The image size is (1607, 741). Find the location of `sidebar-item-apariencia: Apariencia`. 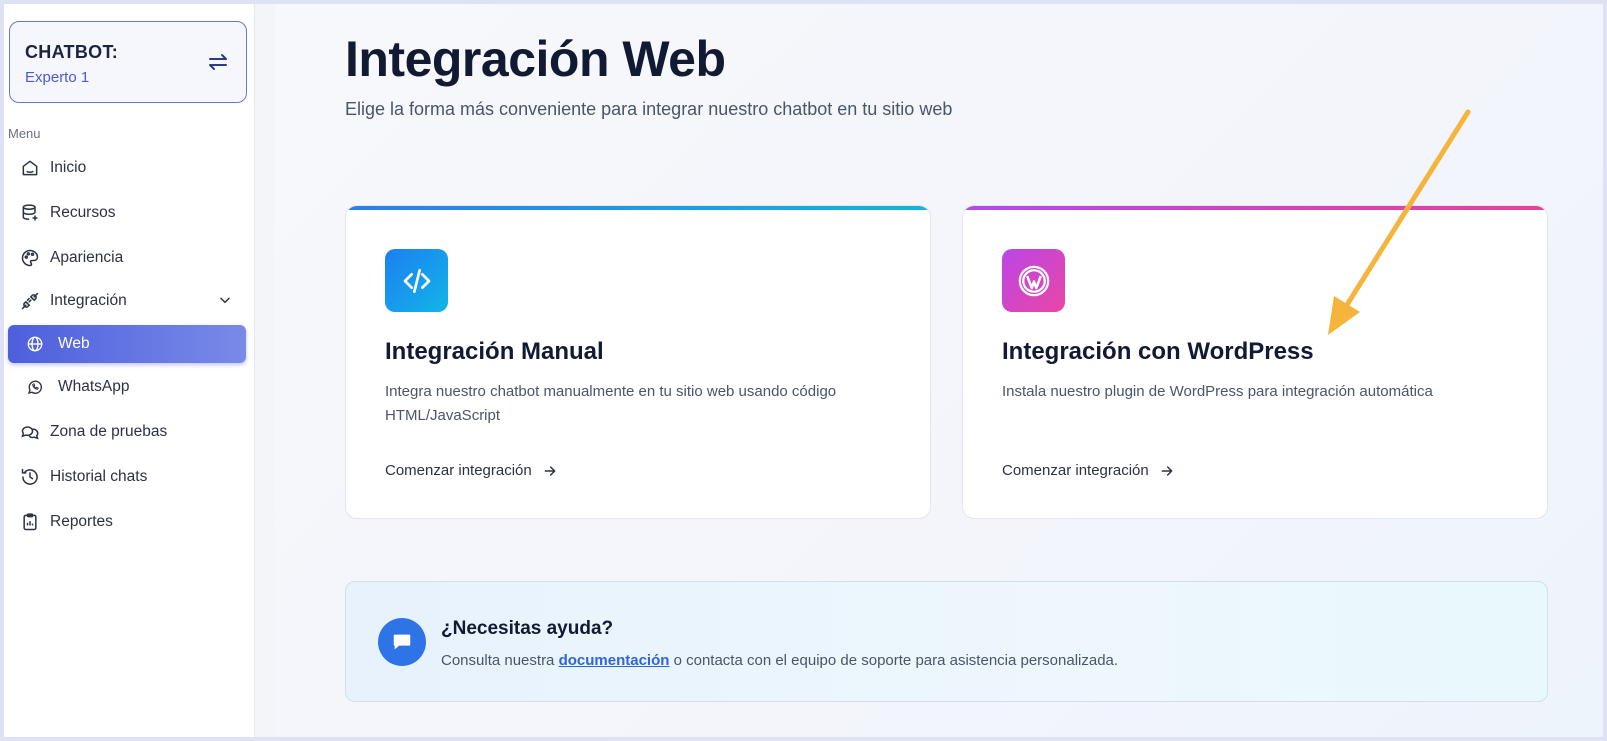

sidebar-item-apariencia: Apariencia is located at coordinates (127, 258).